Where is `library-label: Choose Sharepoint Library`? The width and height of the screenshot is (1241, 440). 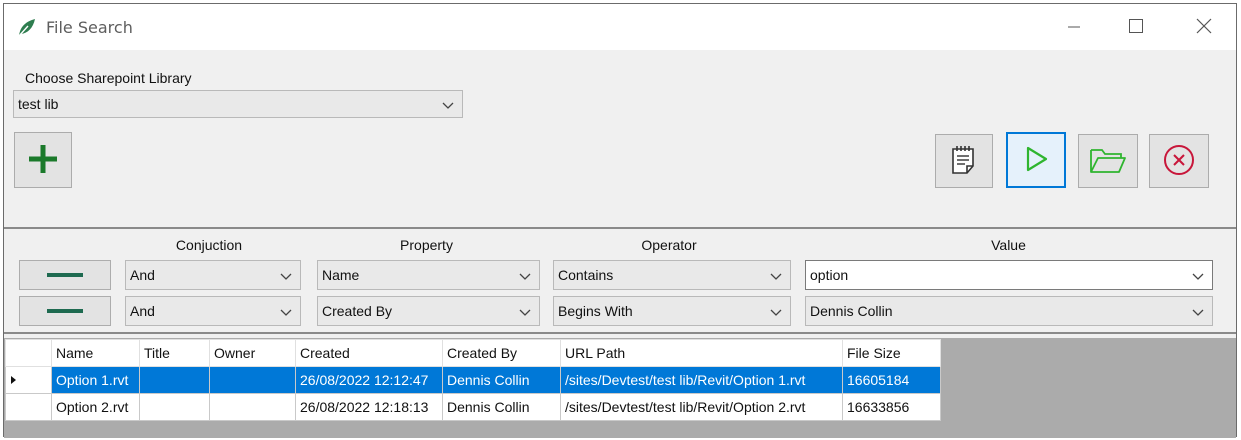 library-label: Choose Sharepoint Library is located at coordinates (108, 78).